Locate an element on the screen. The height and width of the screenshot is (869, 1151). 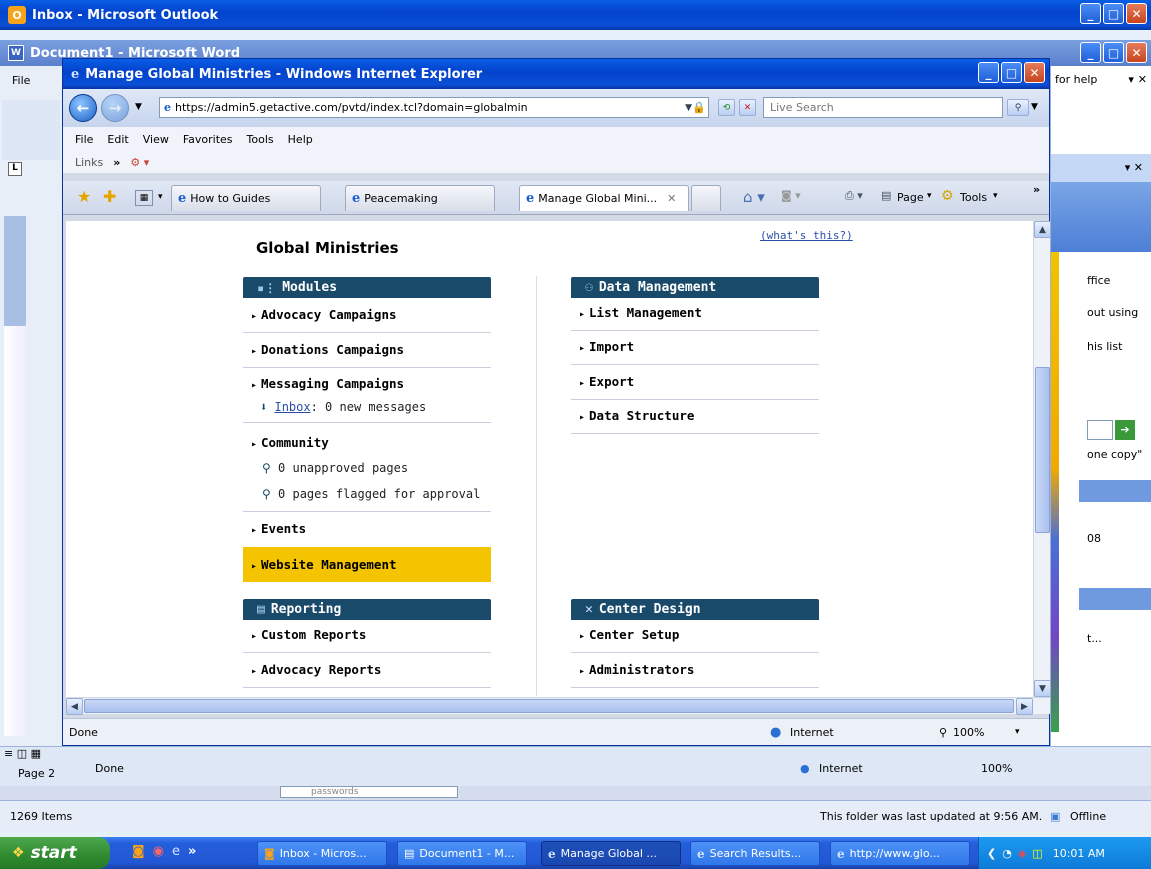
word-menu-file: File is located at coordinates (21, 80).